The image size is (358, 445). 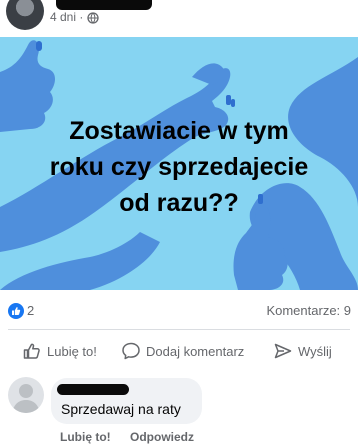 What do you see at coordinates (85, 437) in the screenshot?
I see `comment-like-link: Lubię to!` at bounding box center [85, 437].